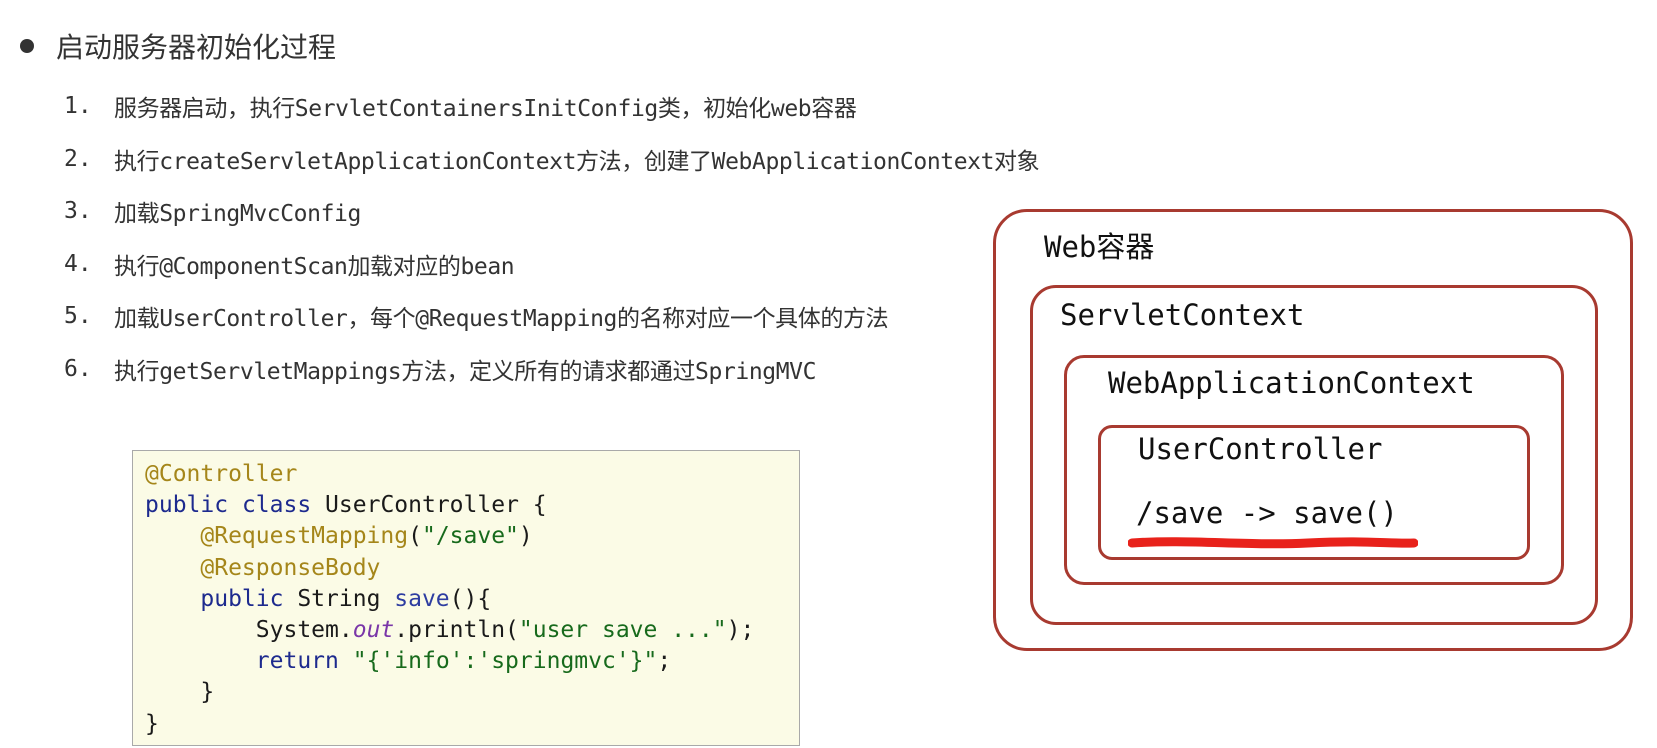 The height and width of the screenshot is (748, 1657). What do you see at coordinates (78, 316) in the screenshot?
I see `step-number: 5.` at bounding box center [78, 316].